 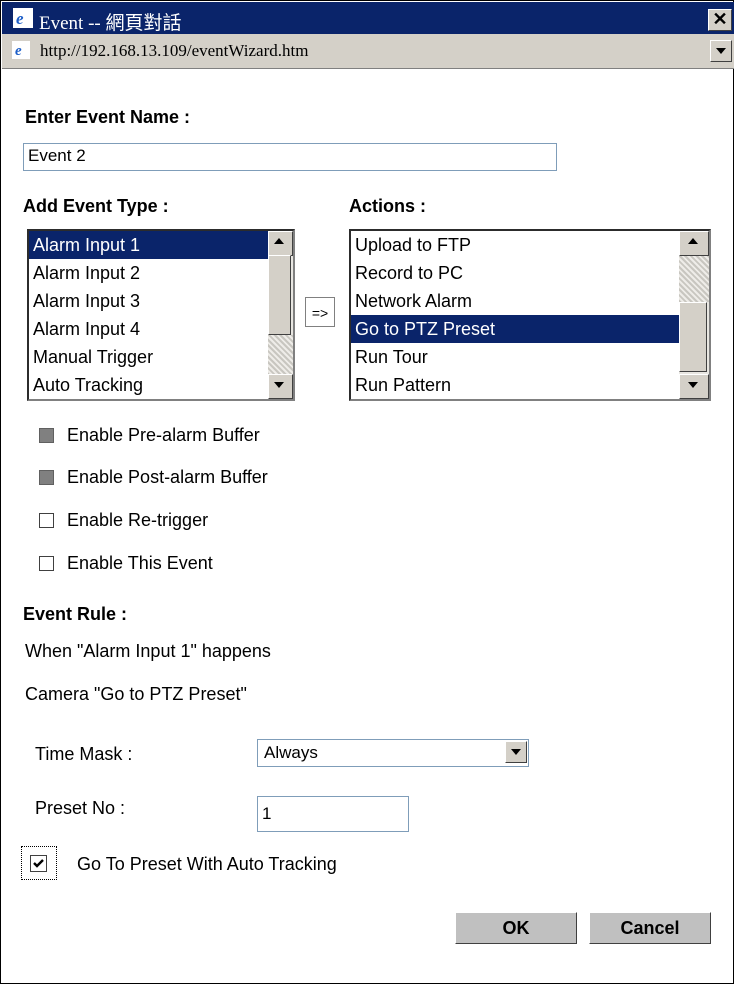 I want to click on window-title: Event -- 網頁對話, so click(x=110, y=23).